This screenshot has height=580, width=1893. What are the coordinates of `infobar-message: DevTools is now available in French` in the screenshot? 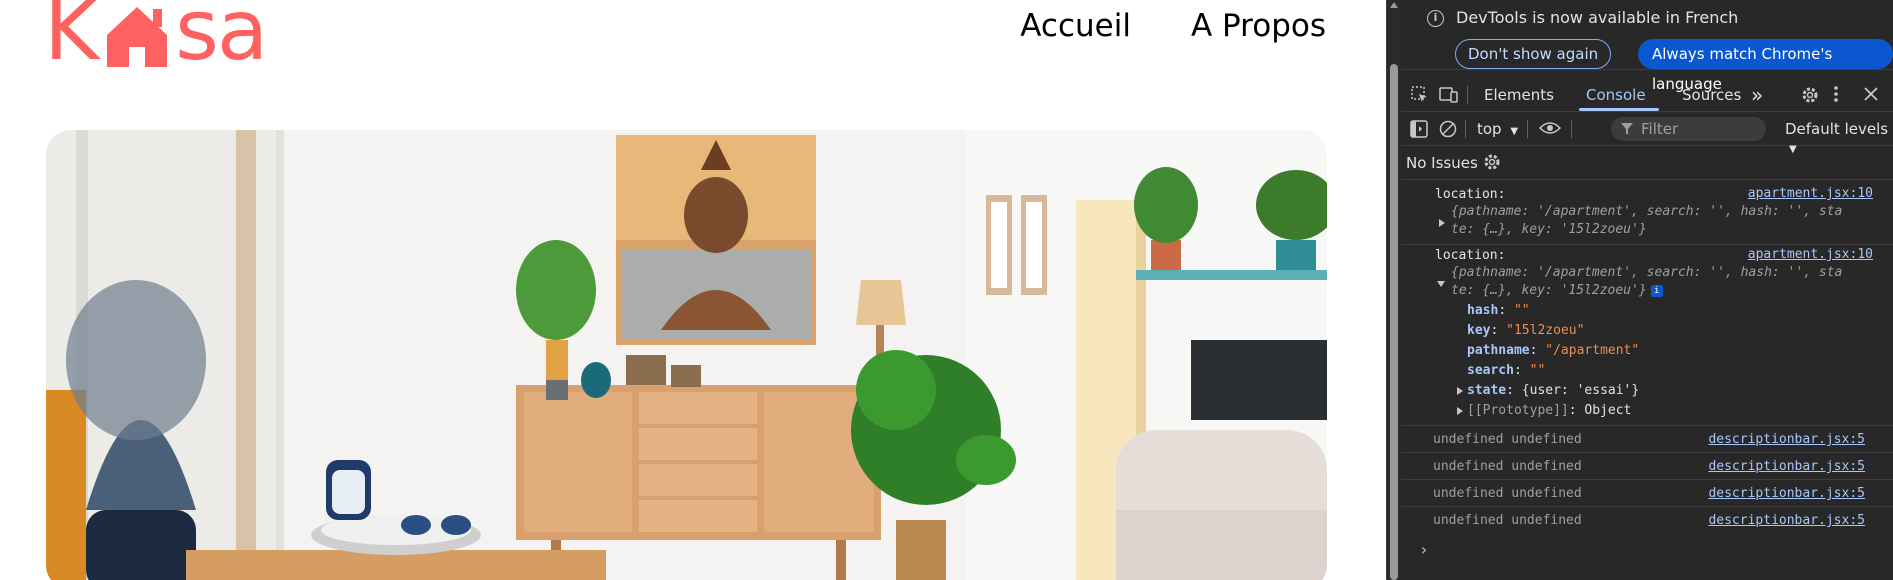 It's located at (1597, 17).